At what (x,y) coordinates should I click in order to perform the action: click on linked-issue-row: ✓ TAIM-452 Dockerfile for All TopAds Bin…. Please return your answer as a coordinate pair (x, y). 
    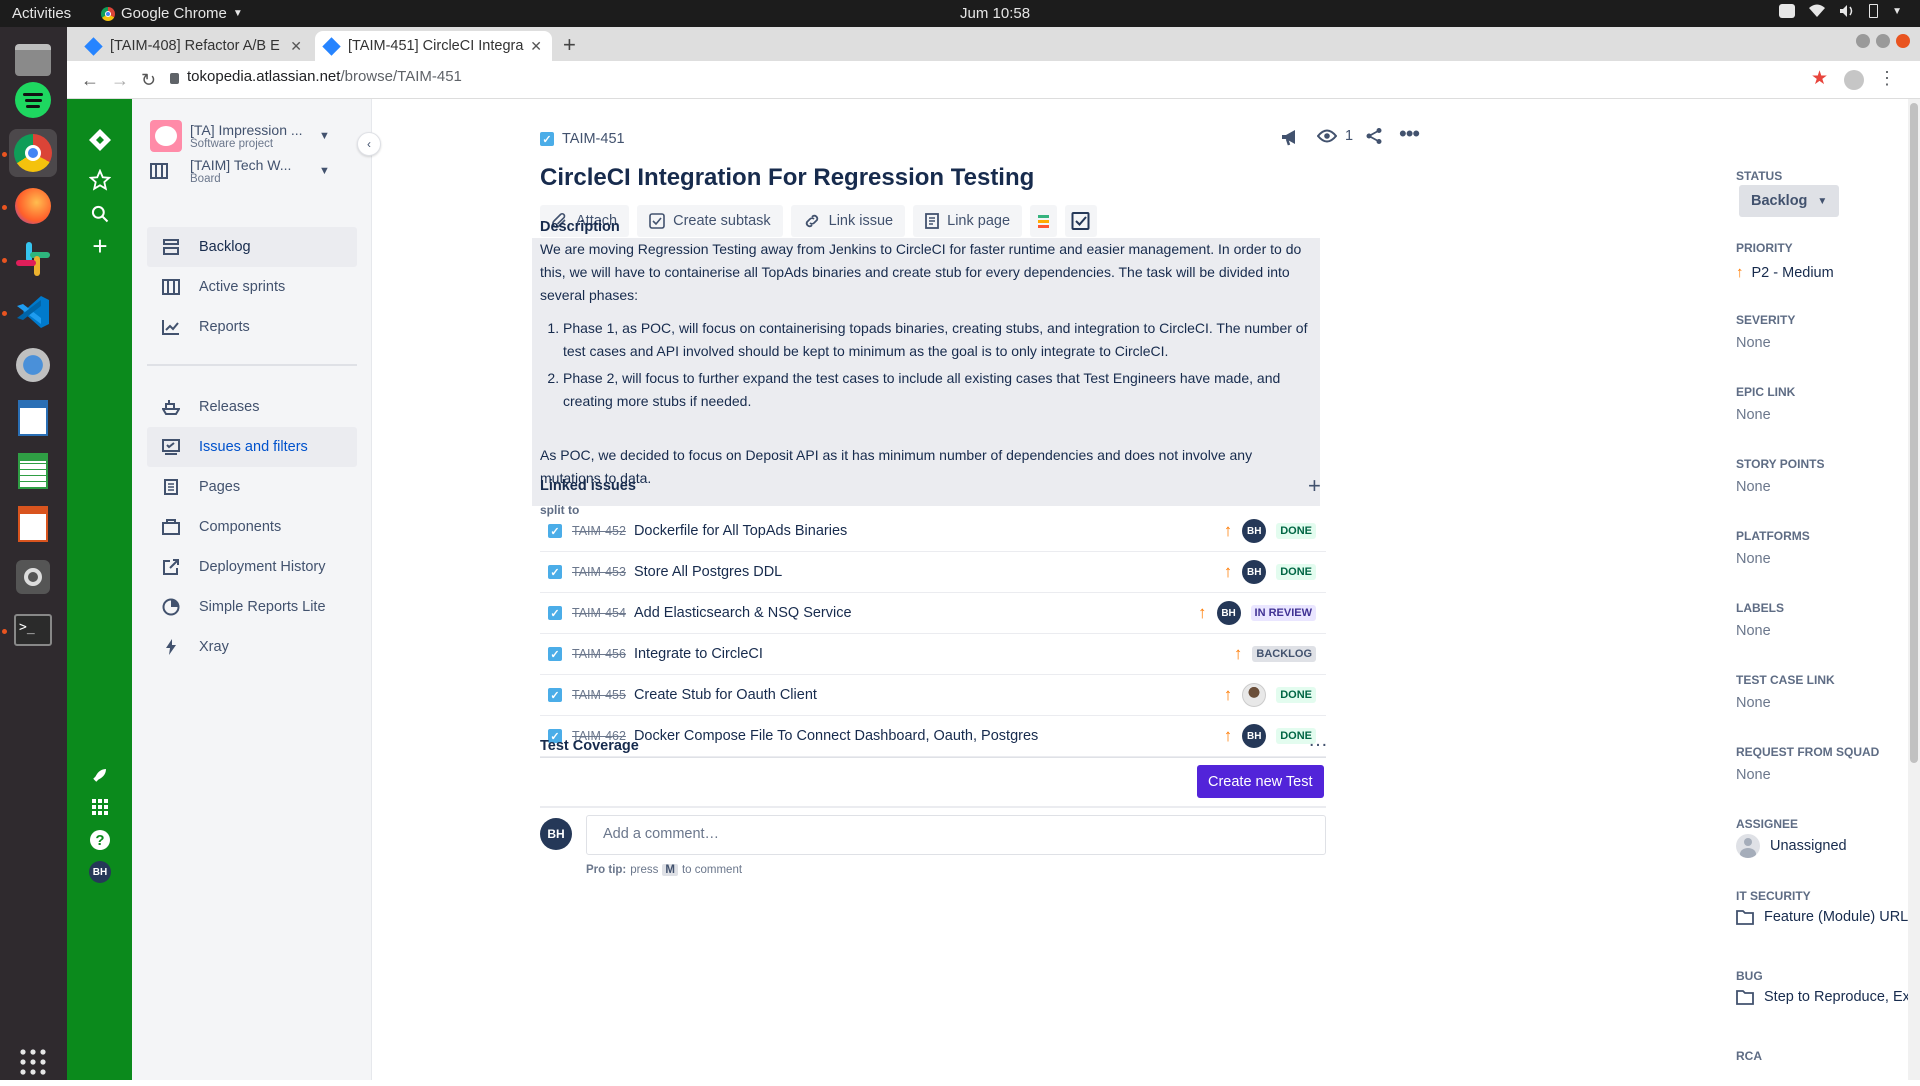
    Looking at the image, I should click on (933, 531).